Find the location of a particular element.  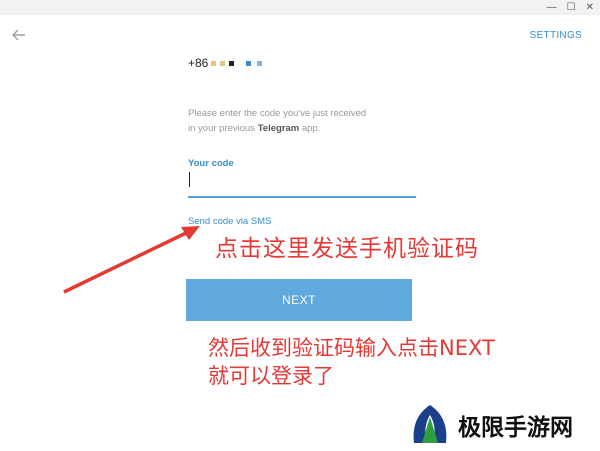

watermark-text: 极限手游网 is located at coordinates (515, 427).